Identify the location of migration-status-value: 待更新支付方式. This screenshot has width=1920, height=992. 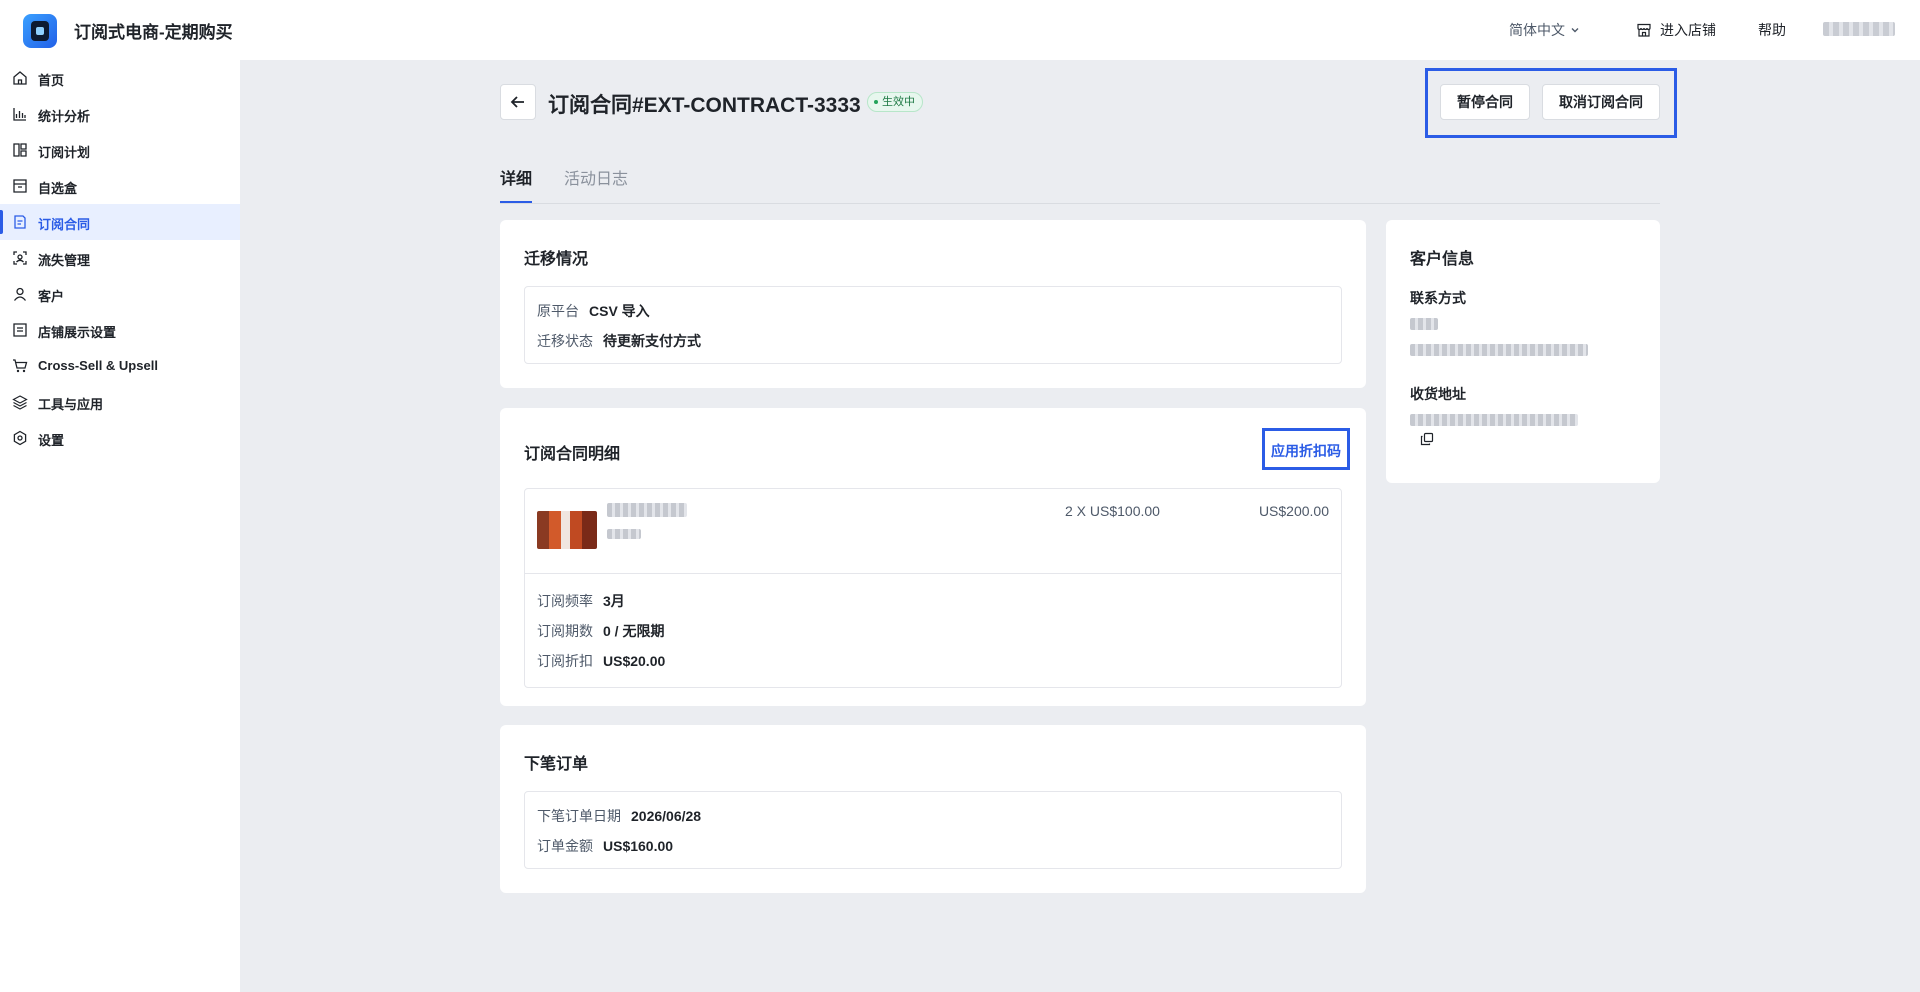
(652, 341).